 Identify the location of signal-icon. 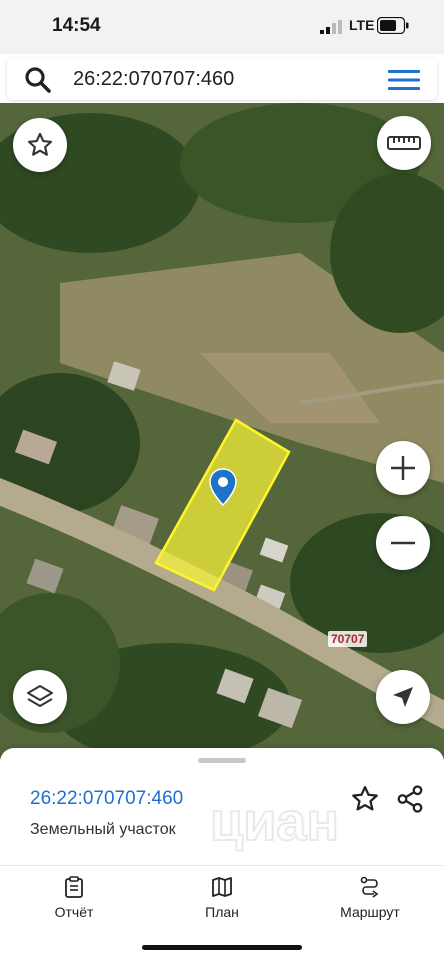
(331, 27).